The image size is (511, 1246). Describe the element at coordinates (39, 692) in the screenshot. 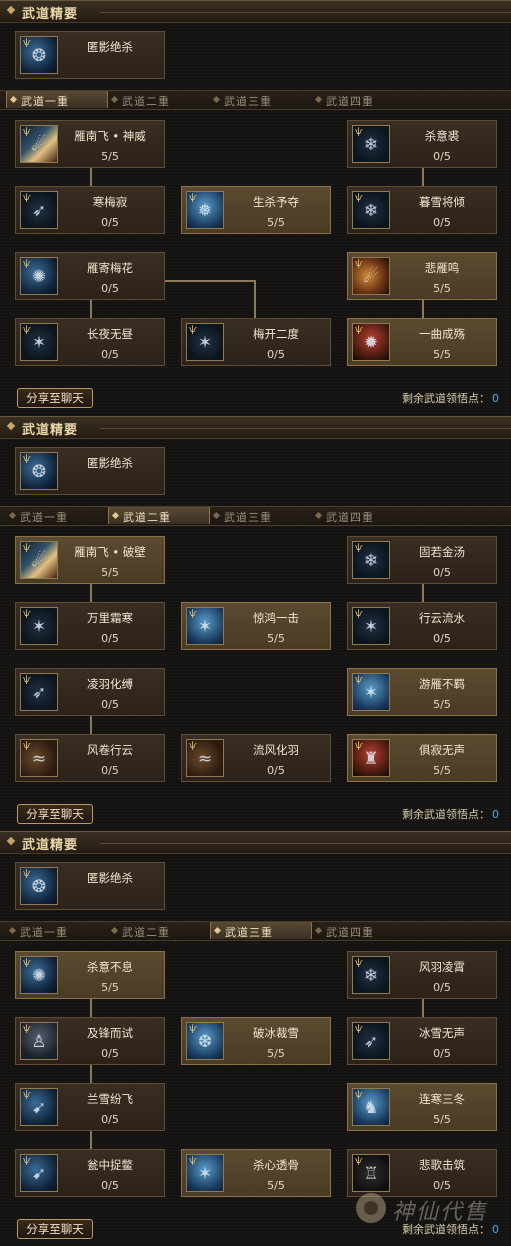

I see `feather-icon: ѱ ➶` at that location.